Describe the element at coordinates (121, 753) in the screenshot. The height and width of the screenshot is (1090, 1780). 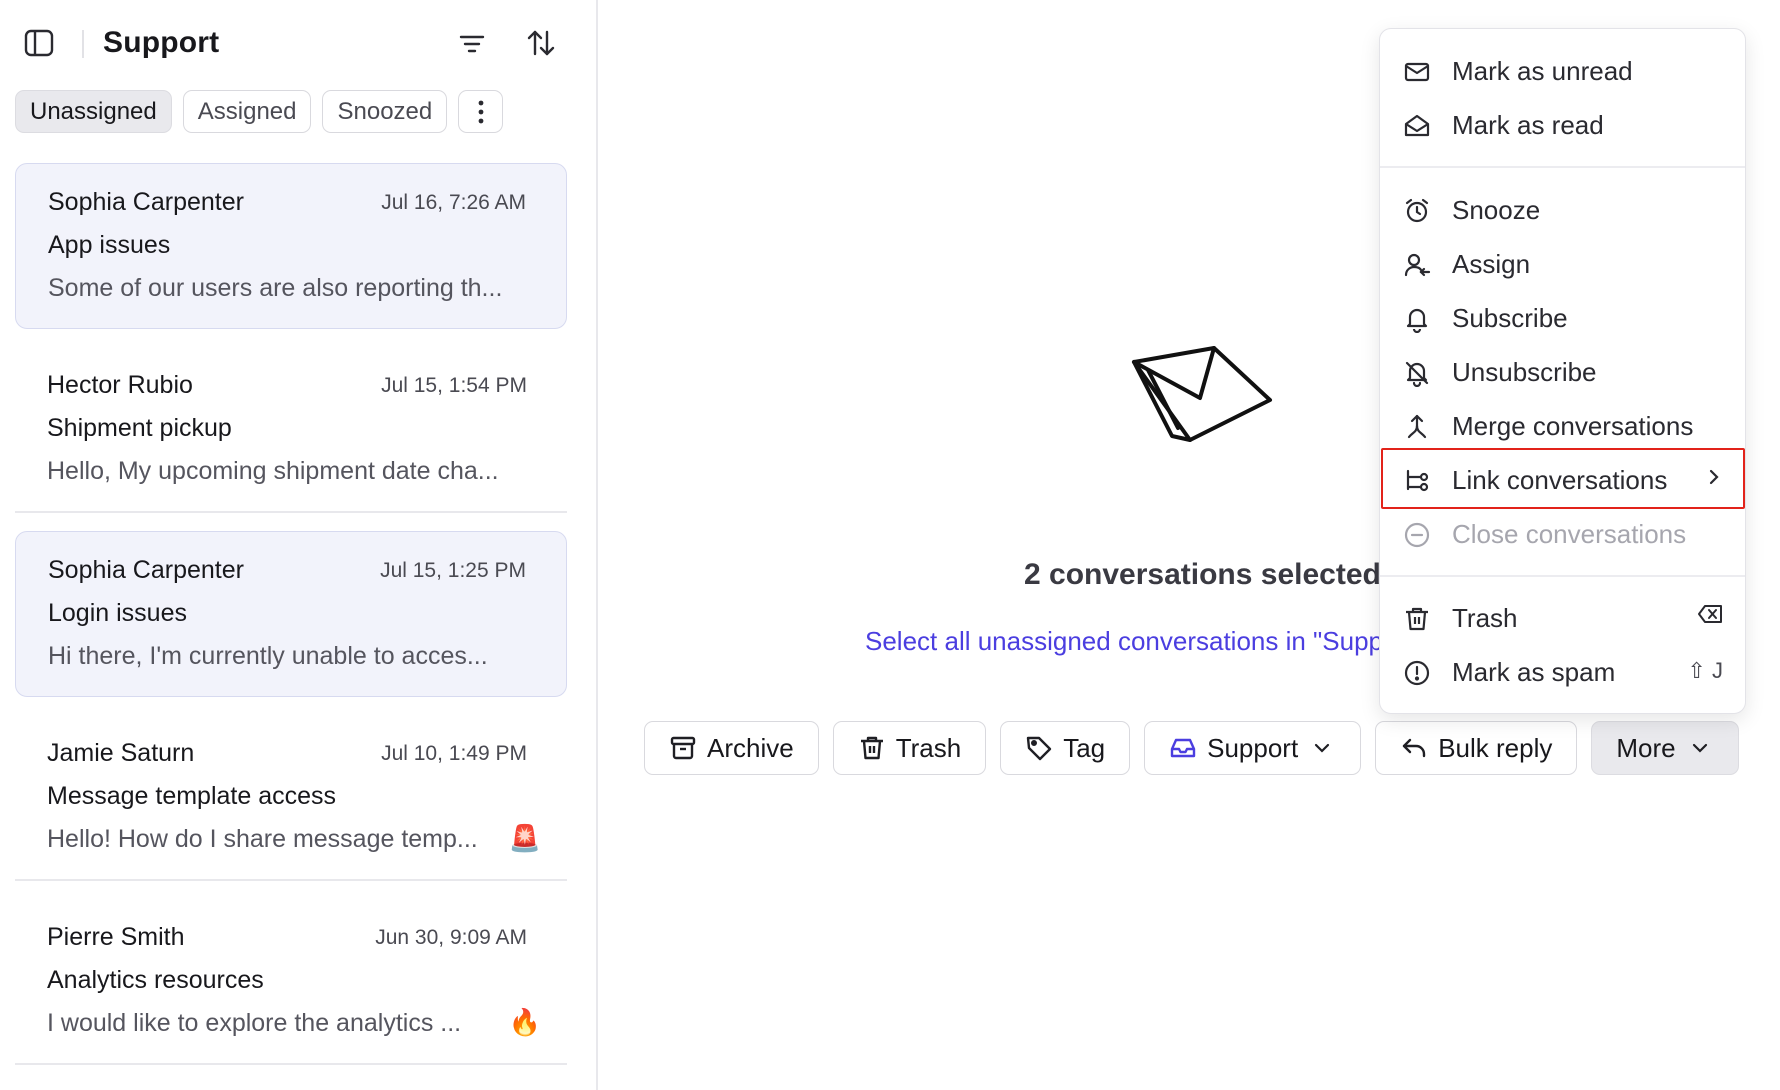
I see `conversation-sender: Jamie Saturn` at that location.